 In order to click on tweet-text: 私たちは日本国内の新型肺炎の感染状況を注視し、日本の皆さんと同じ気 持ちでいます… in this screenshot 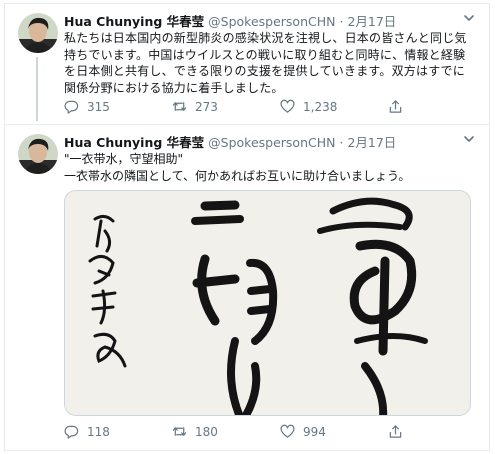, I will do `click(269, 63)`.